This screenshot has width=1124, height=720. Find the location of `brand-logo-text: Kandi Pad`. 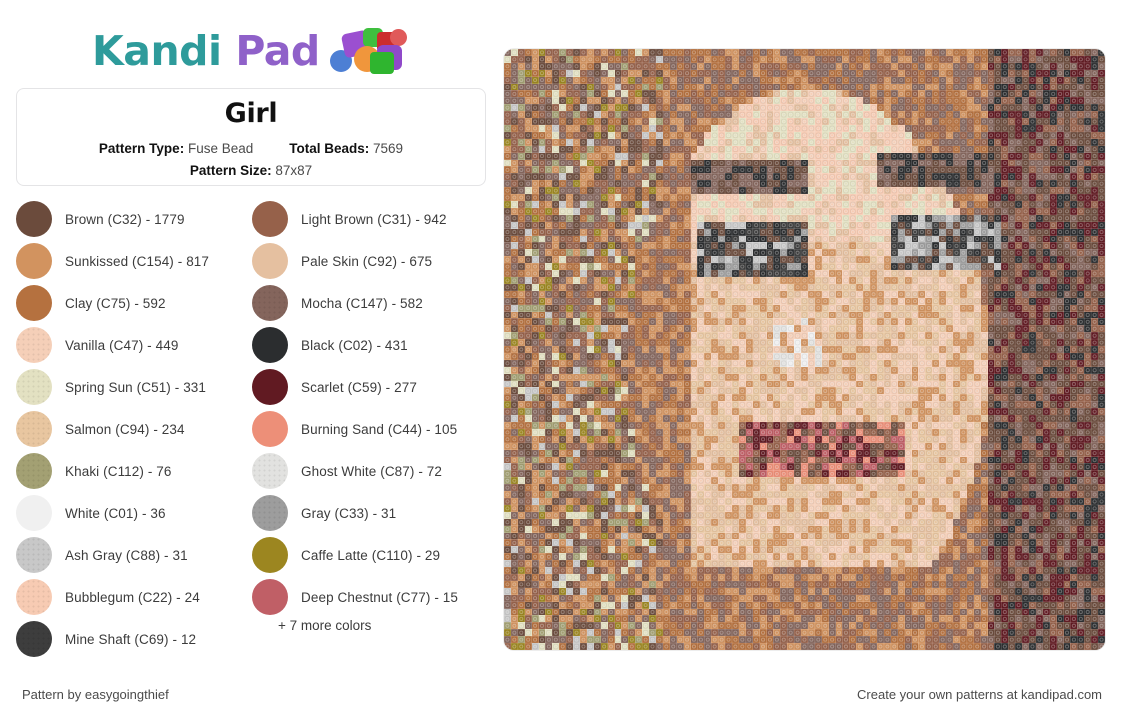

brand-logo-text: Kandi Pad is located at coordinates (206, 51).